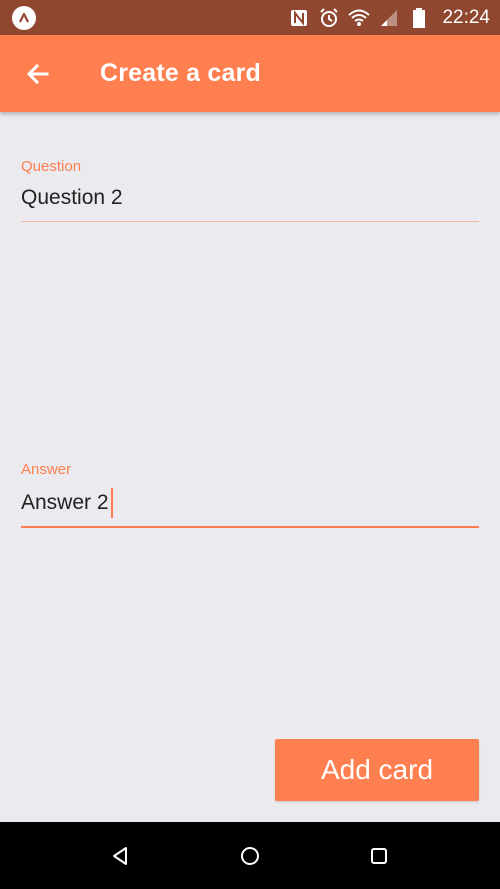  I want to click on add-card-button: Add card, so click(377, 770).